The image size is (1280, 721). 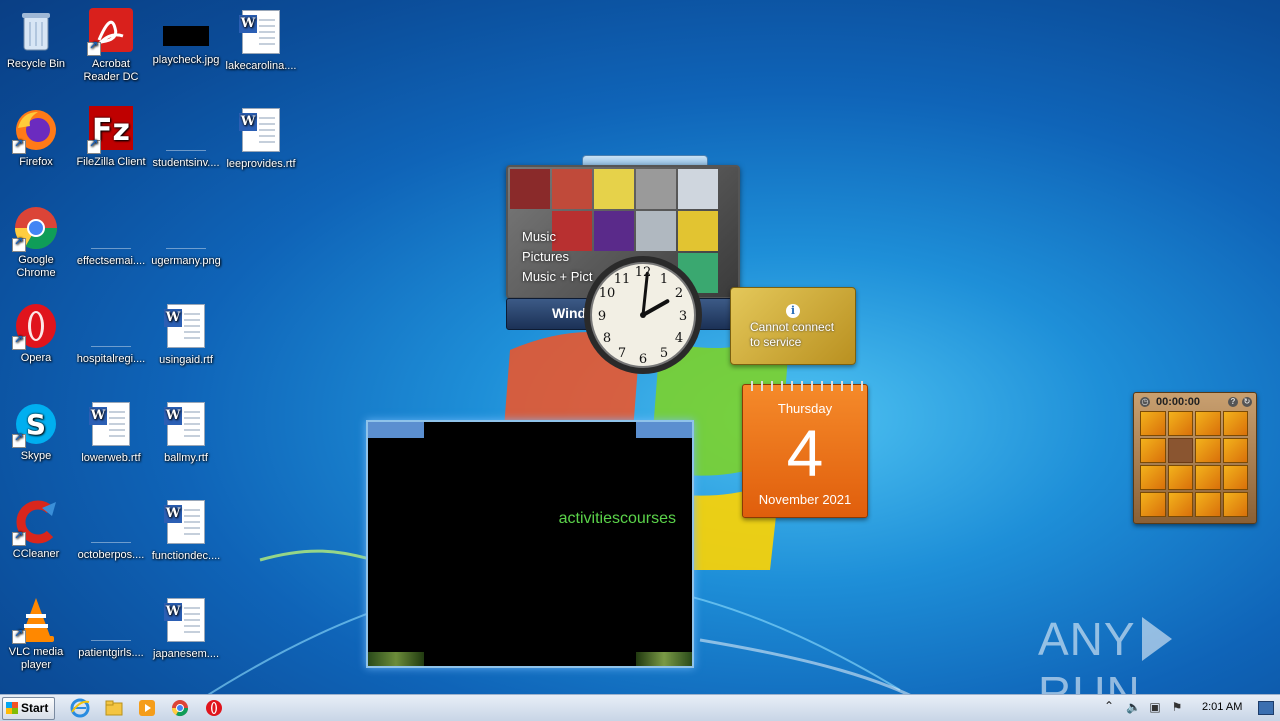 I want to click on desktop-icon-chrome: Google Chrome, so click(x=37, y=242).